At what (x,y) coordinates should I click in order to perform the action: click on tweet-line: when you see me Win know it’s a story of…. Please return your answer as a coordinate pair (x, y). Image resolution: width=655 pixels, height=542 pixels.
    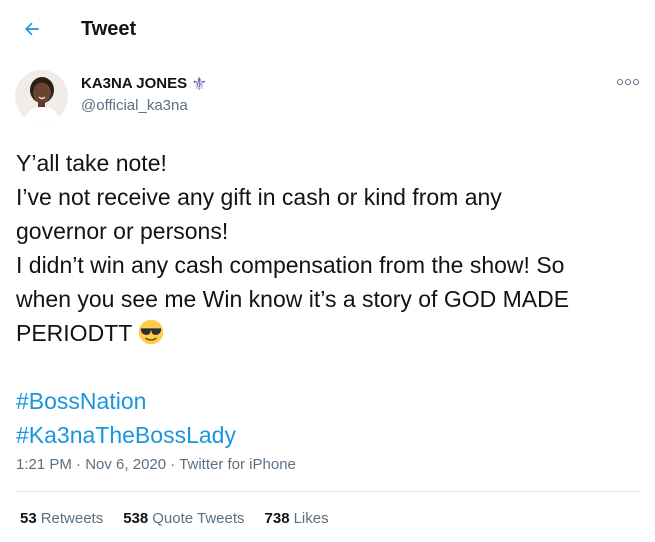
    Looking at the image, I should click on (293, 299).